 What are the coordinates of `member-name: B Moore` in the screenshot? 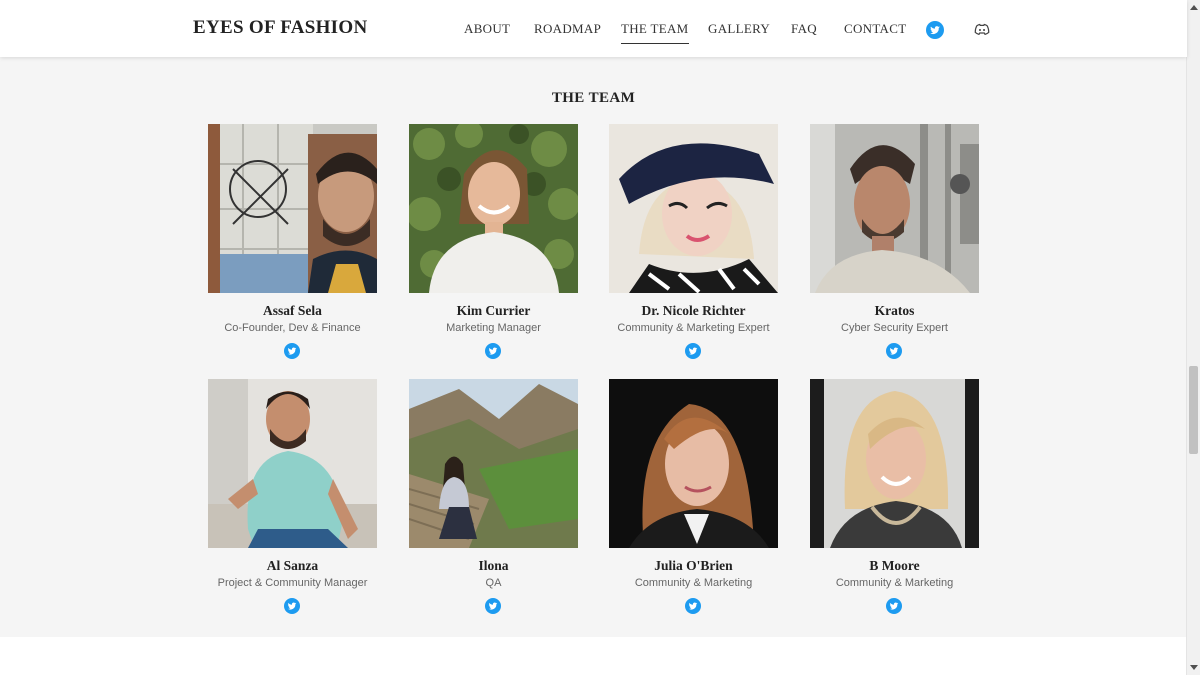 It's located at (894, 565).